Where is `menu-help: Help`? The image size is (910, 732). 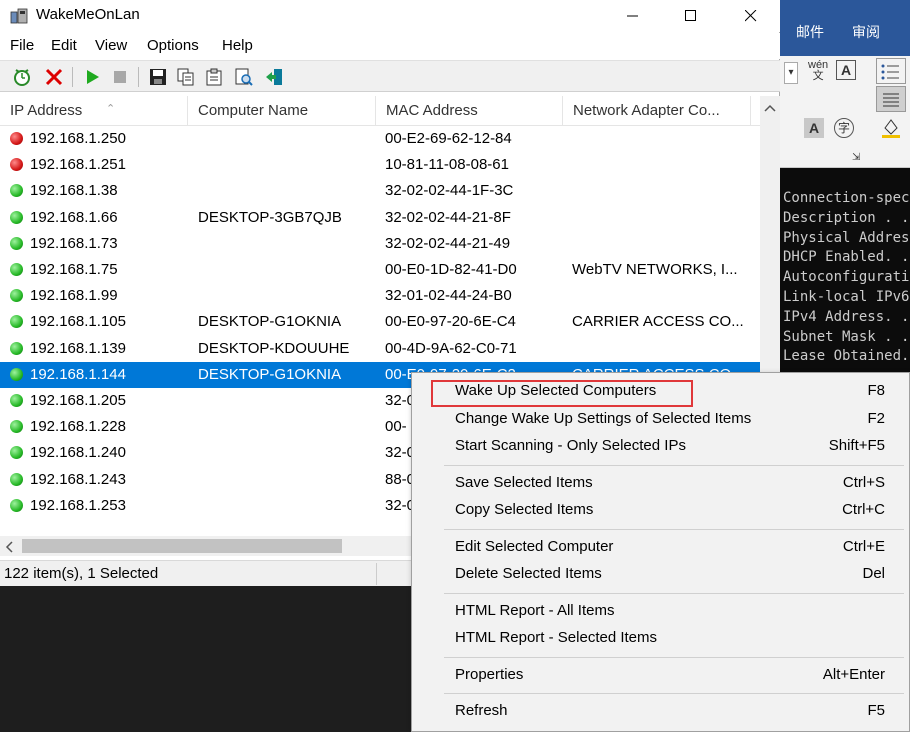
menu-help: Help is located at coordinates (237, 45).